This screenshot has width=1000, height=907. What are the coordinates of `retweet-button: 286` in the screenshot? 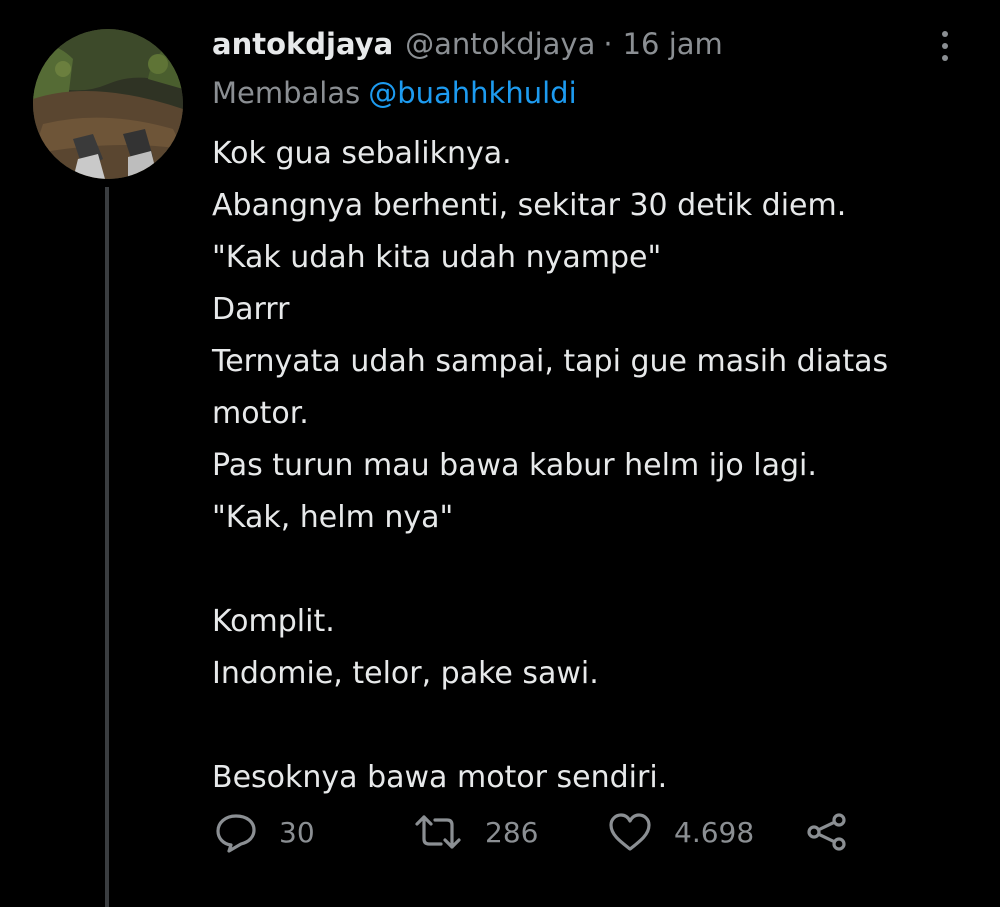 It's located at (474, 832).